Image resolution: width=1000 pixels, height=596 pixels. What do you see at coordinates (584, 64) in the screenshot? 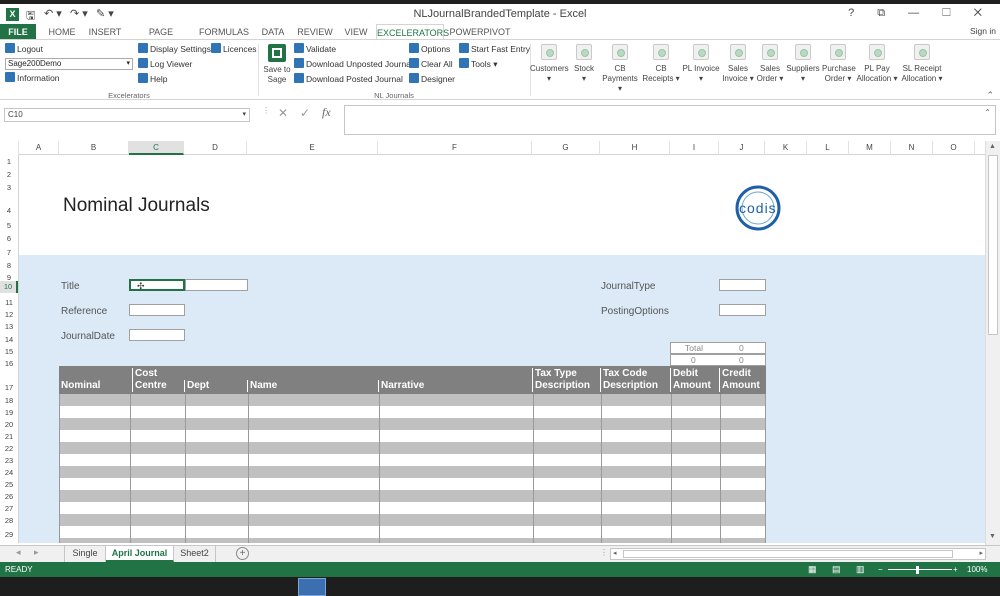
I see `stock-button: Stock ▾` at bounding box center [584, 64].